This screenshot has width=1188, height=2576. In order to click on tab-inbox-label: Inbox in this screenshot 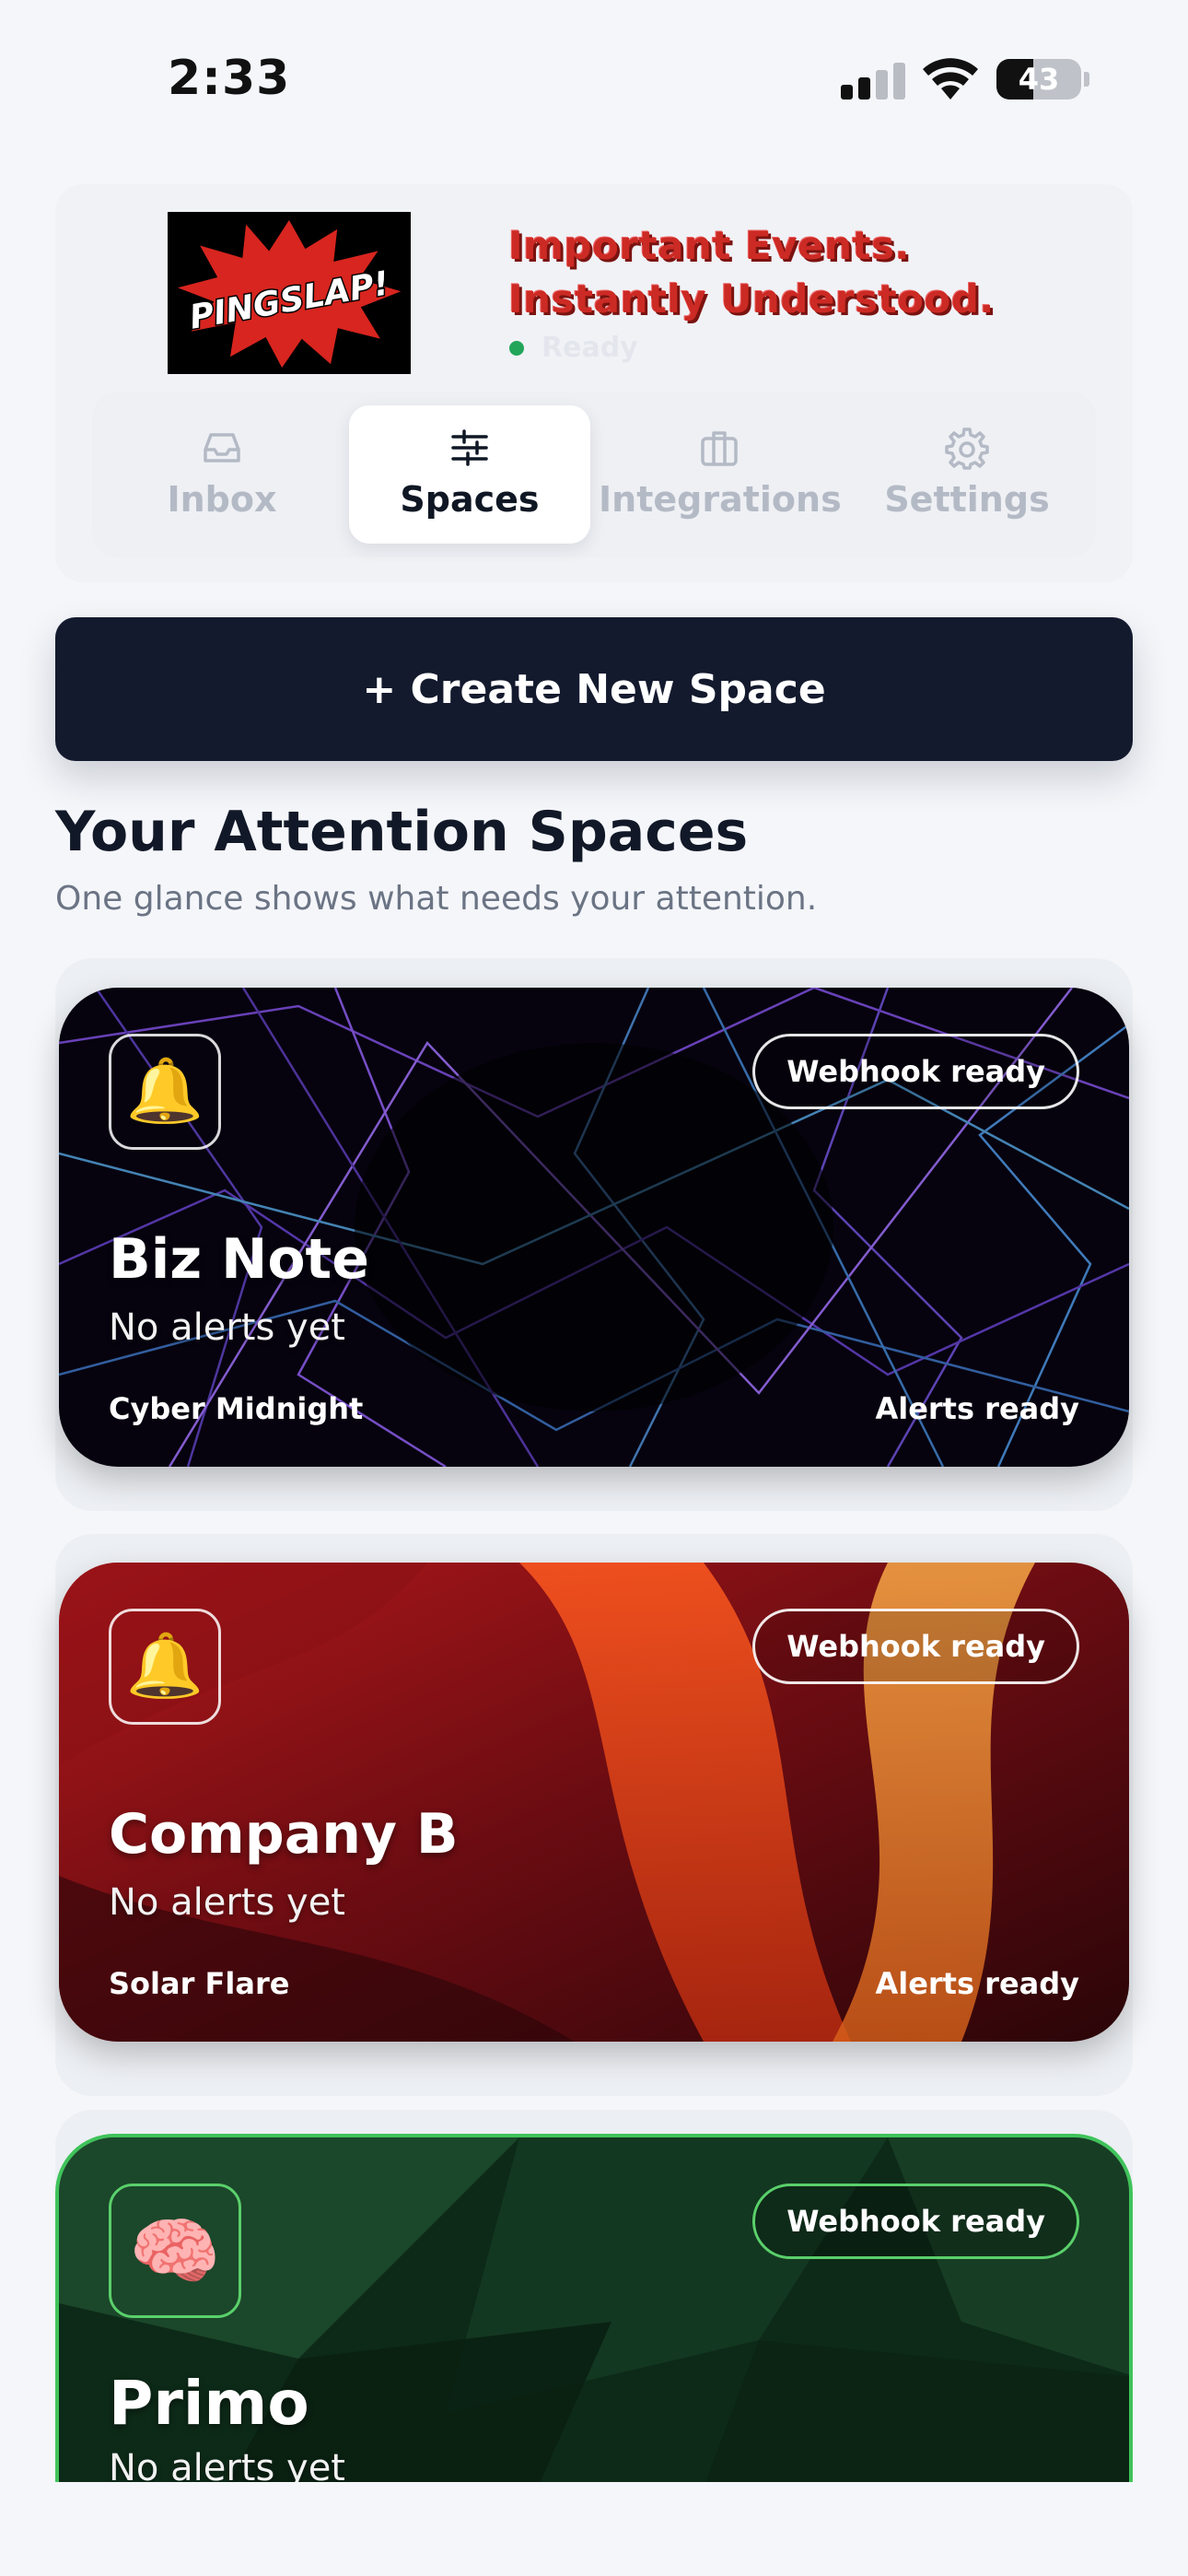, I will do `click(222, 499)`.